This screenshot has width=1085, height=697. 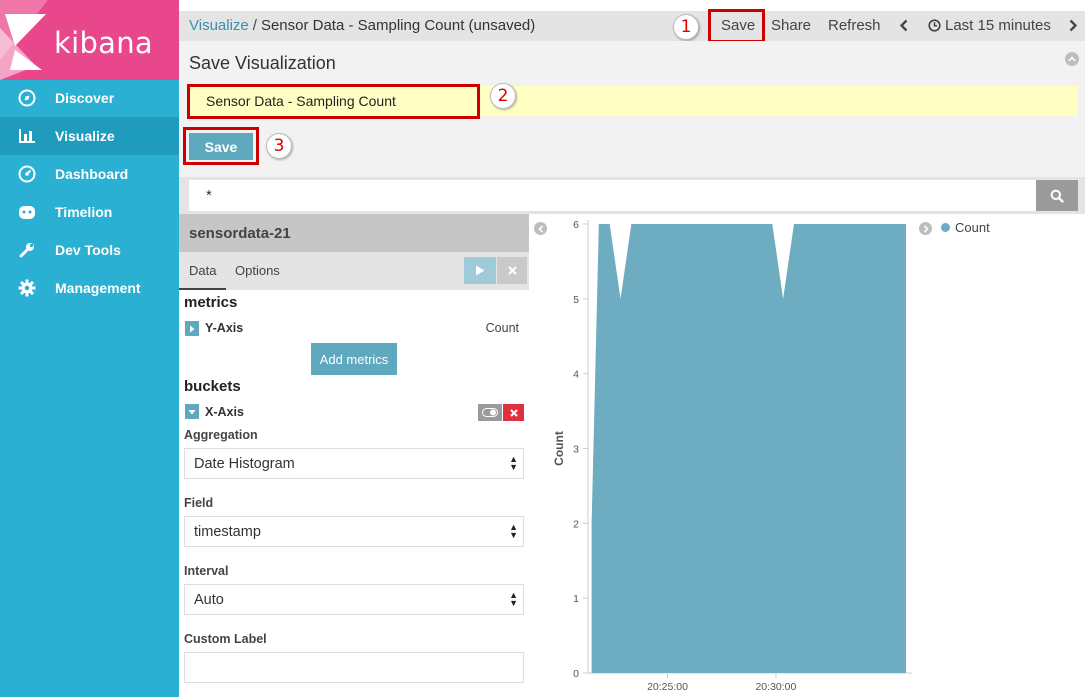 What do you see at coordinates (934, 27) in the screenshot?
I see `clock-icon` at bounding box center [934, 27].